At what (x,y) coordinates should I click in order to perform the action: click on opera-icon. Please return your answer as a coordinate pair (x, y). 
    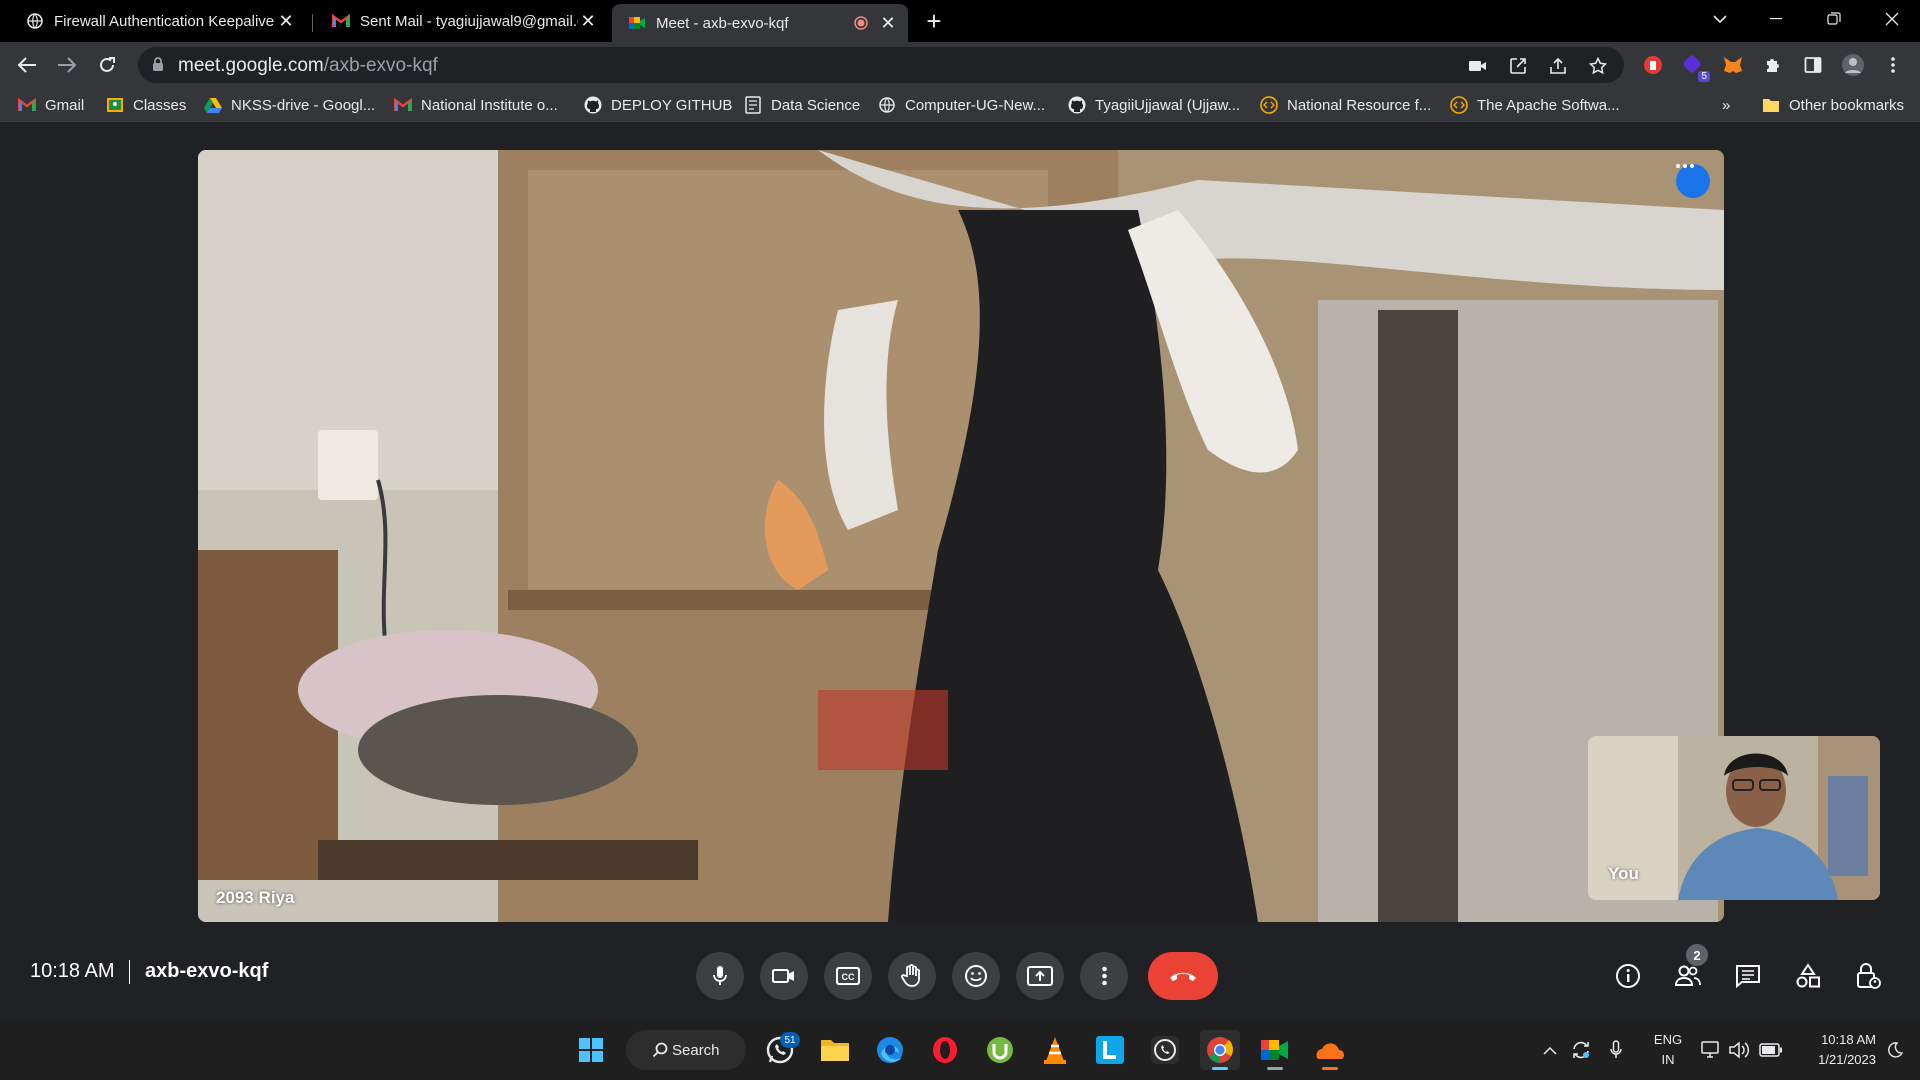
    Looking at the image, I should click on (945, 1050).